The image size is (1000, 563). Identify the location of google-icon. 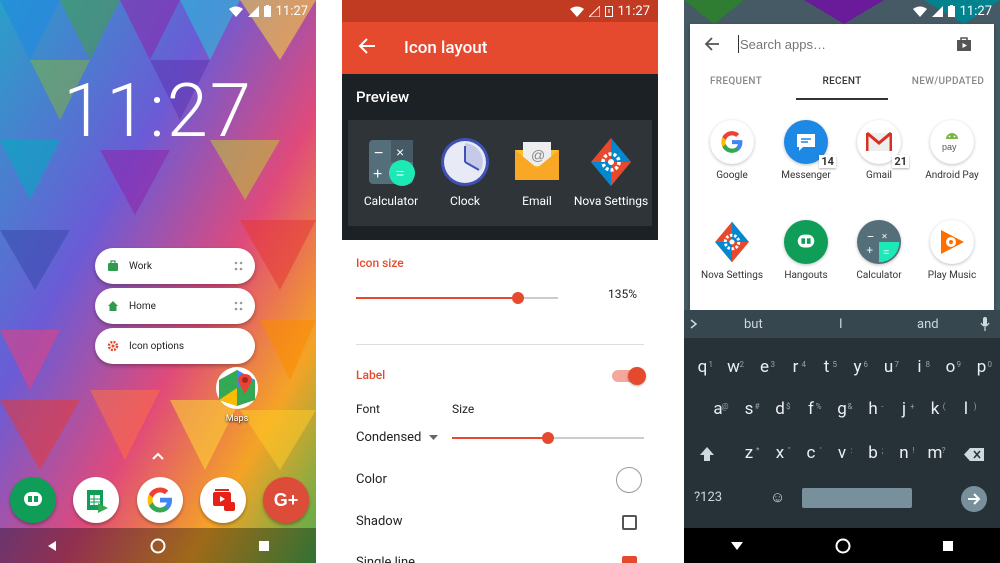
(159, 500).